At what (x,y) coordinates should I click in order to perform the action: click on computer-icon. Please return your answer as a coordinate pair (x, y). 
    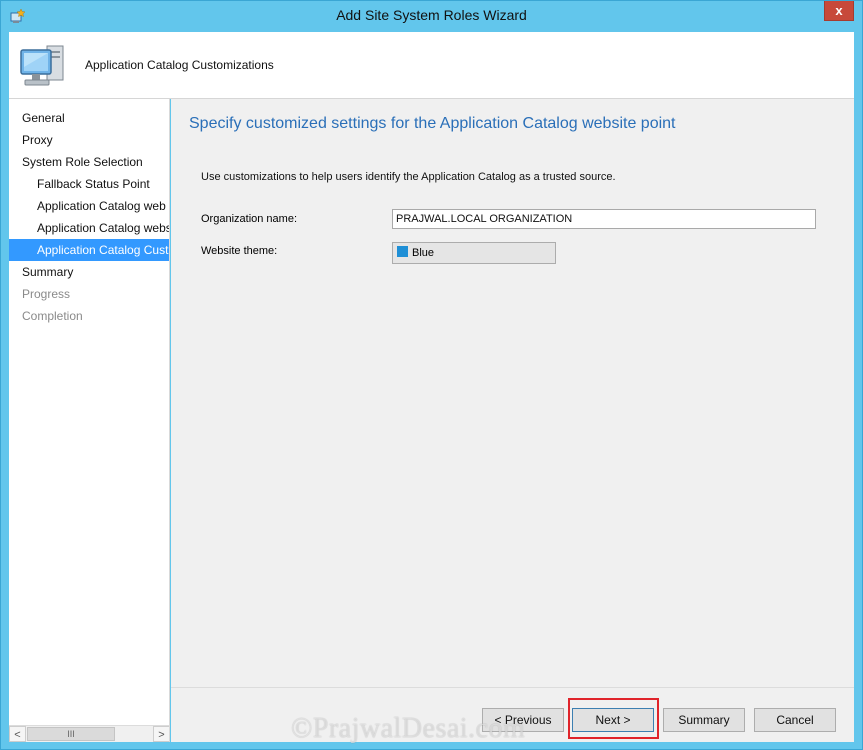
    Looking at the image, I should click on (42, 65).